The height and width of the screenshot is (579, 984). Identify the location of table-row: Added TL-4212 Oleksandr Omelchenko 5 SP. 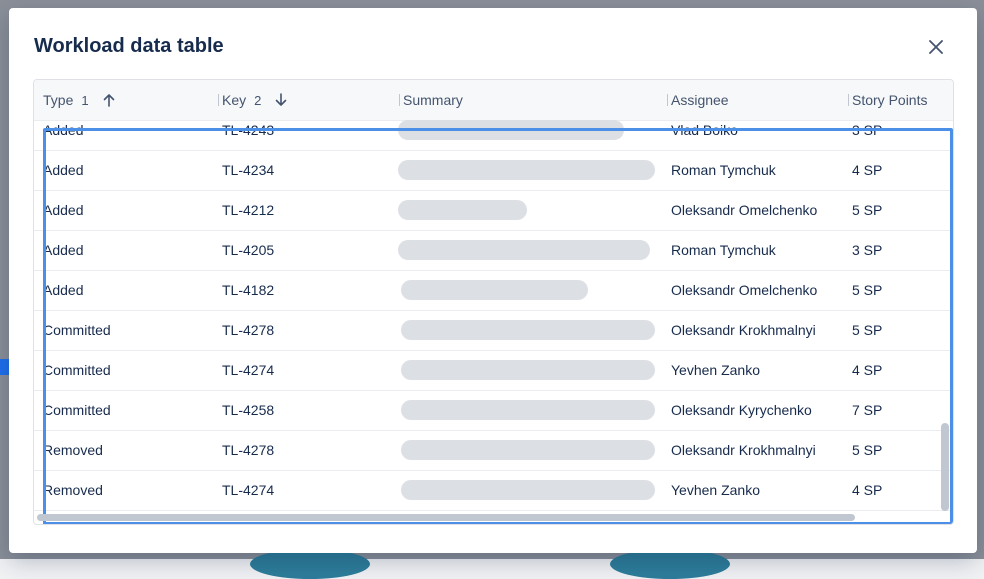
(493, 210).